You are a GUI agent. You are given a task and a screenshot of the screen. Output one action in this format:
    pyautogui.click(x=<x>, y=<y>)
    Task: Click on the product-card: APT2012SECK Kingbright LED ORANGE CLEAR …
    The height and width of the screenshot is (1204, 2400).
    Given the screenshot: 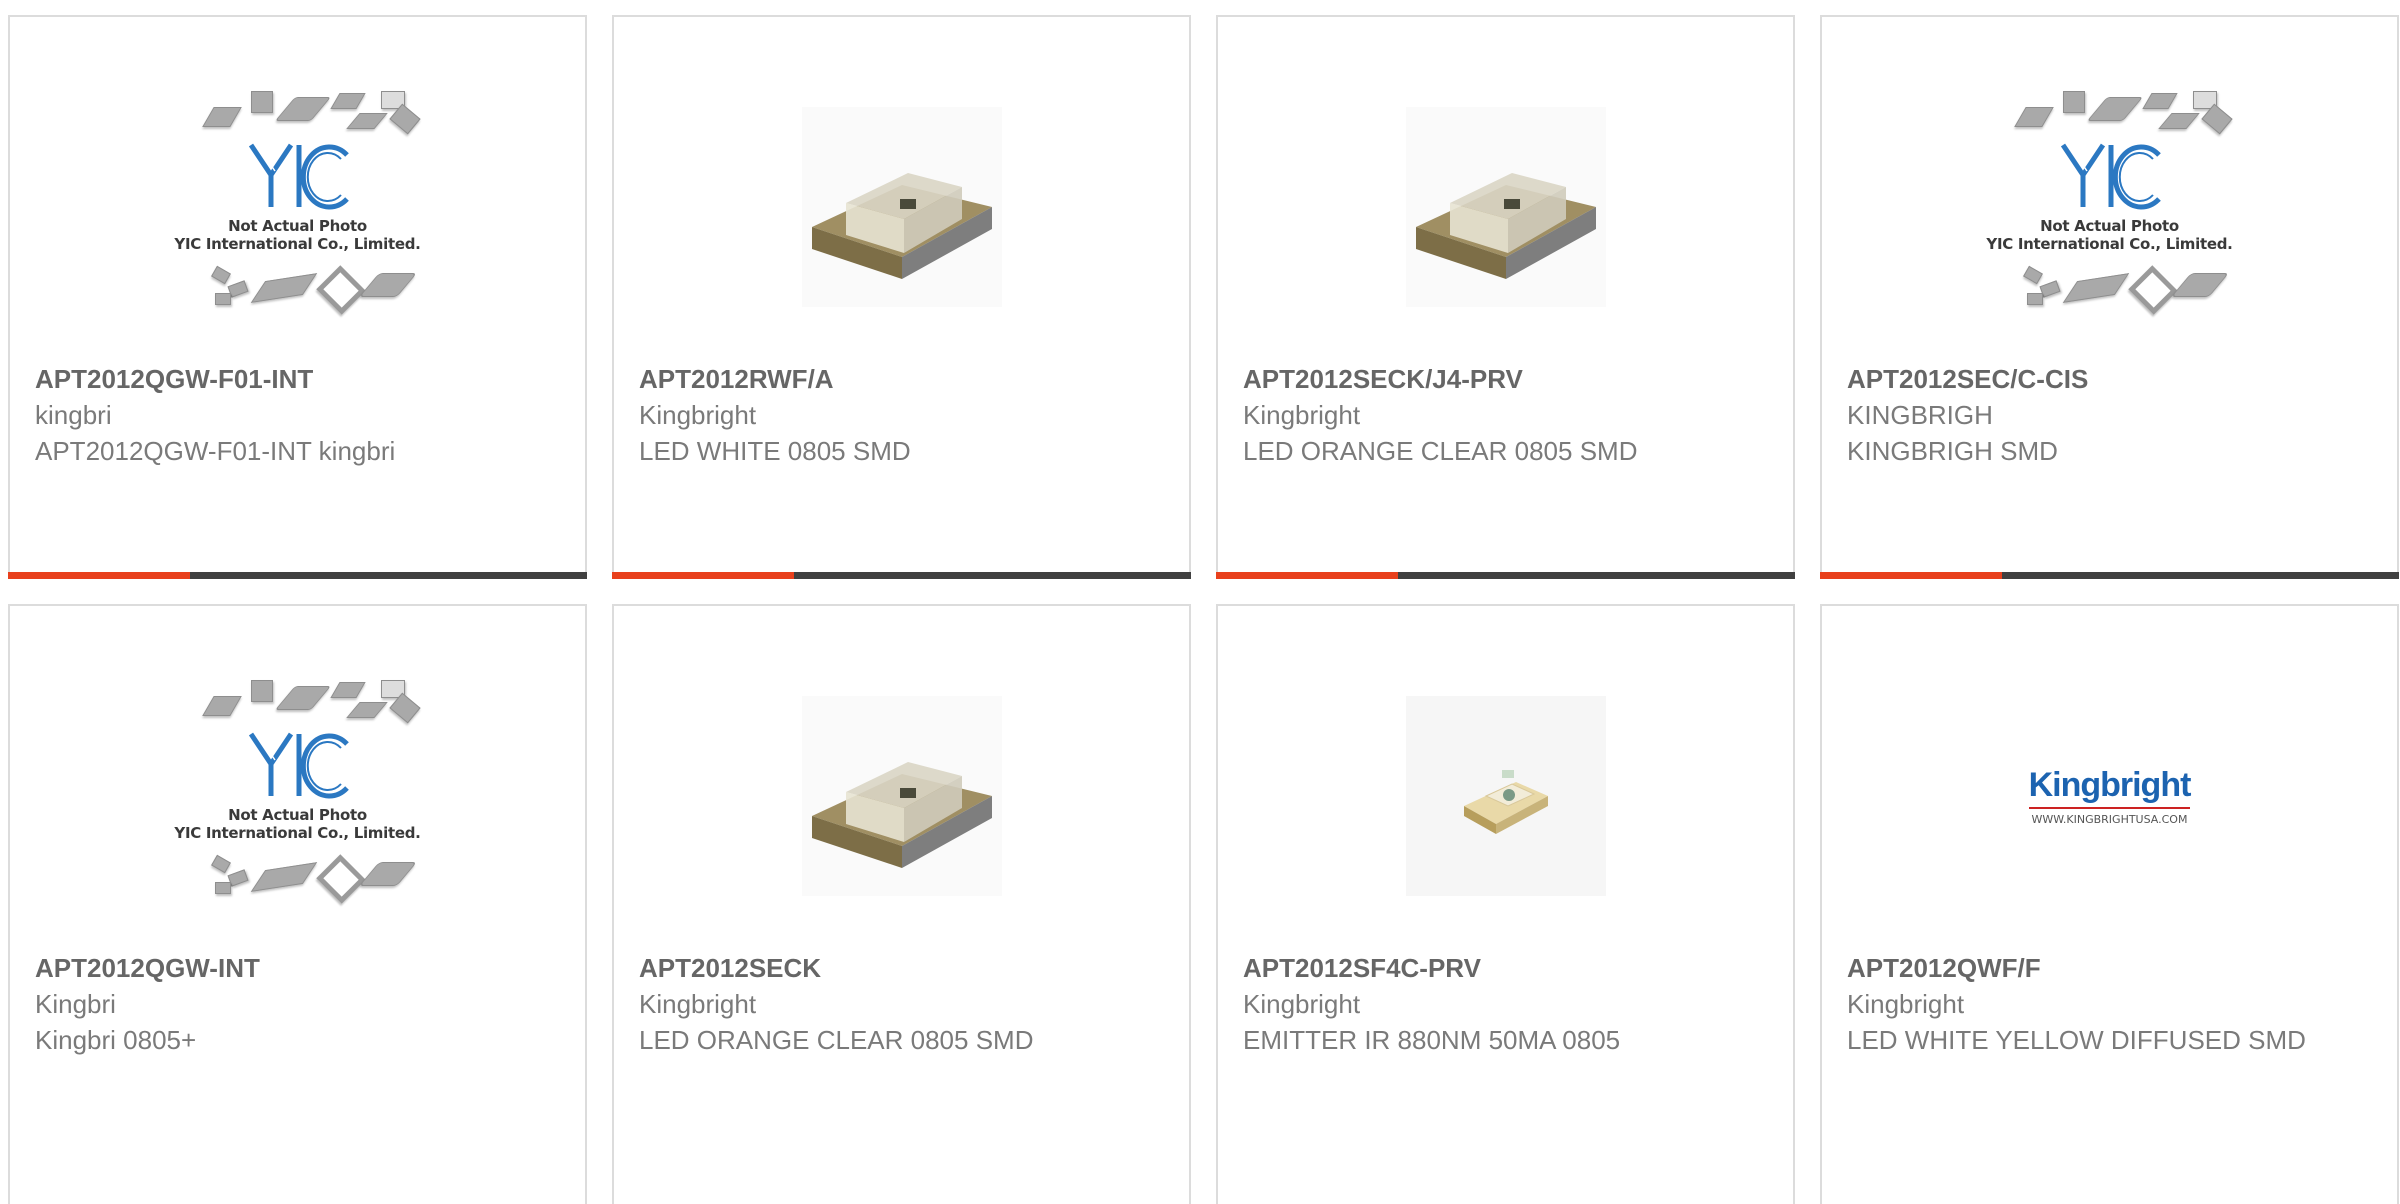 What is the action you would take?
    pyautogui.click(x=901, y=904)
    